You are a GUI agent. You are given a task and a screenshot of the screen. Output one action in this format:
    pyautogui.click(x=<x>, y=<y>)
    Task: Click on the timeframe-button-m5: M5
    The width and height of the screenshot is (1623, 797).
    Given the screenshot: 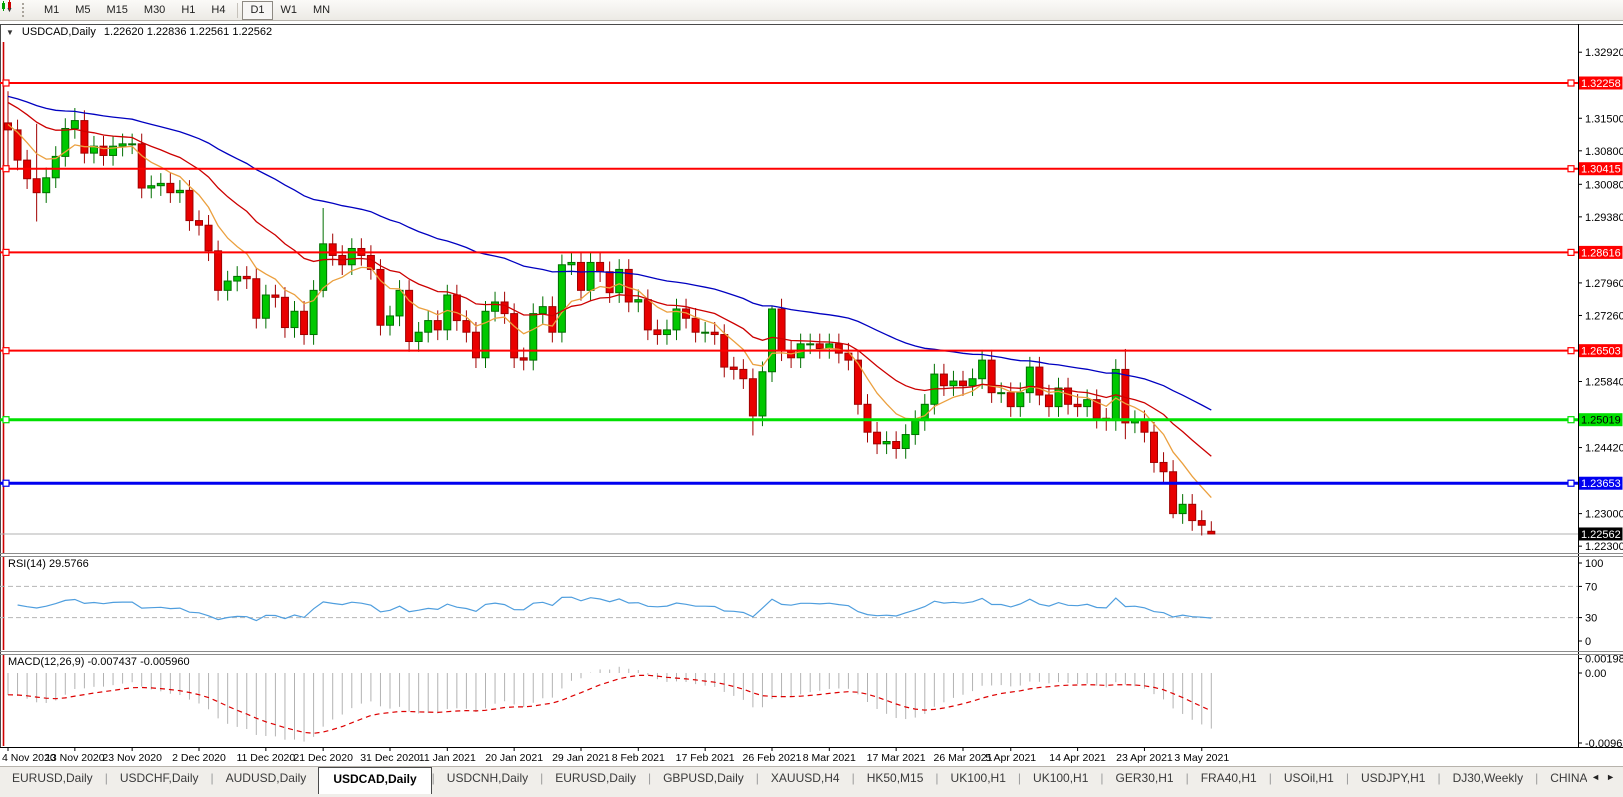 What is the action you would take?
    pyautogui.click(x=82, y=10)
    